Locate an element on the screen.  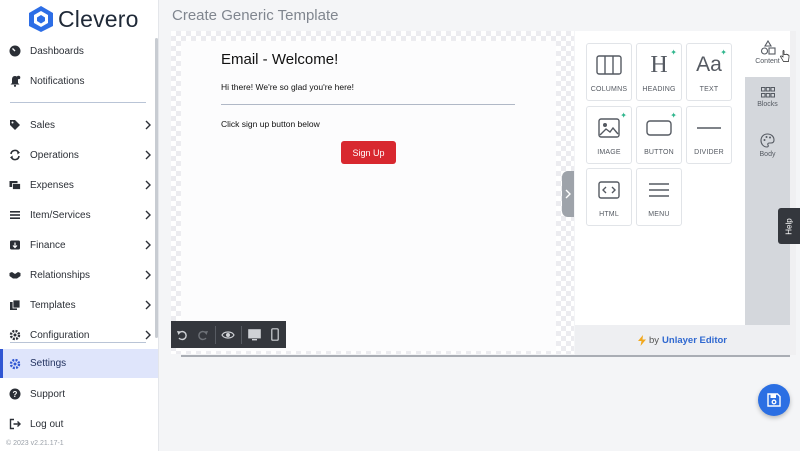
image-icon is located at coordinates (609, 128).